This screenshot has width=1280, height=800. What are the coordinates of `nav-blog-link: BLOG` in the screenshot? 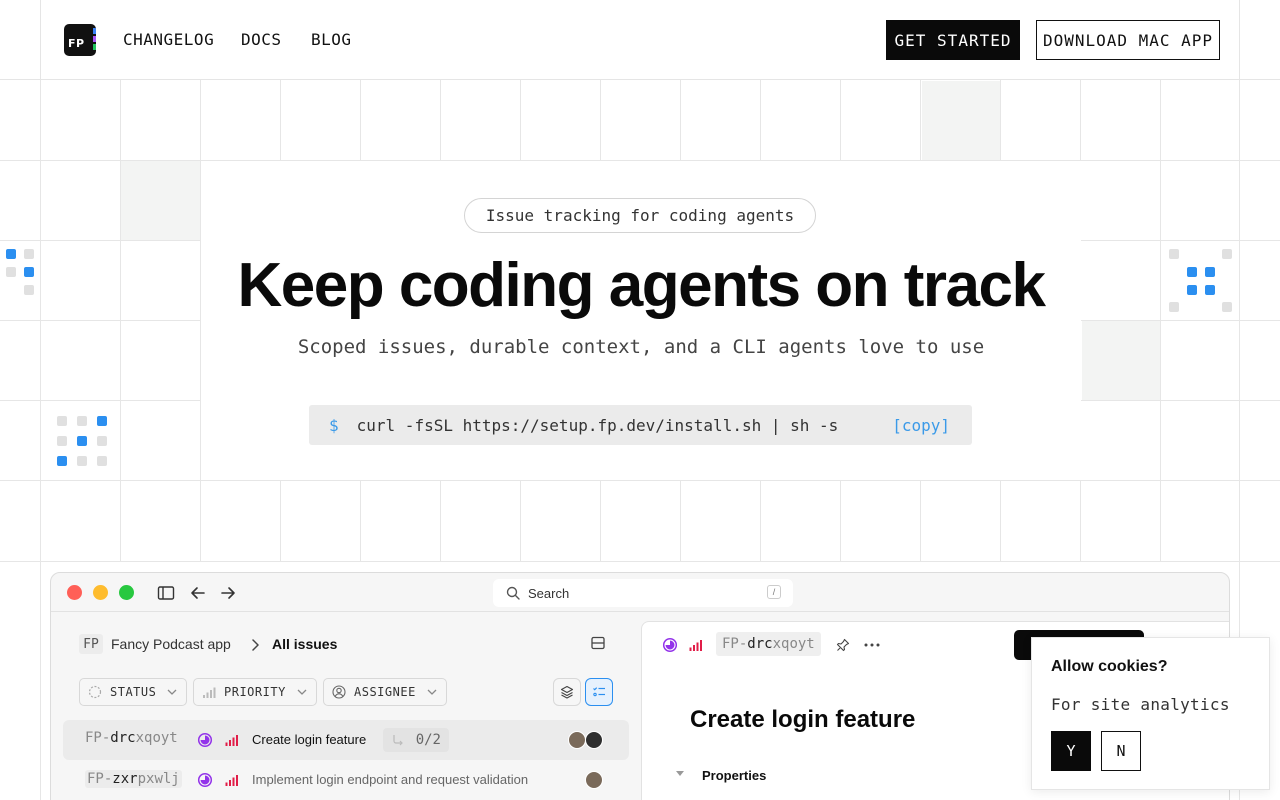 It's located at (331, 39).